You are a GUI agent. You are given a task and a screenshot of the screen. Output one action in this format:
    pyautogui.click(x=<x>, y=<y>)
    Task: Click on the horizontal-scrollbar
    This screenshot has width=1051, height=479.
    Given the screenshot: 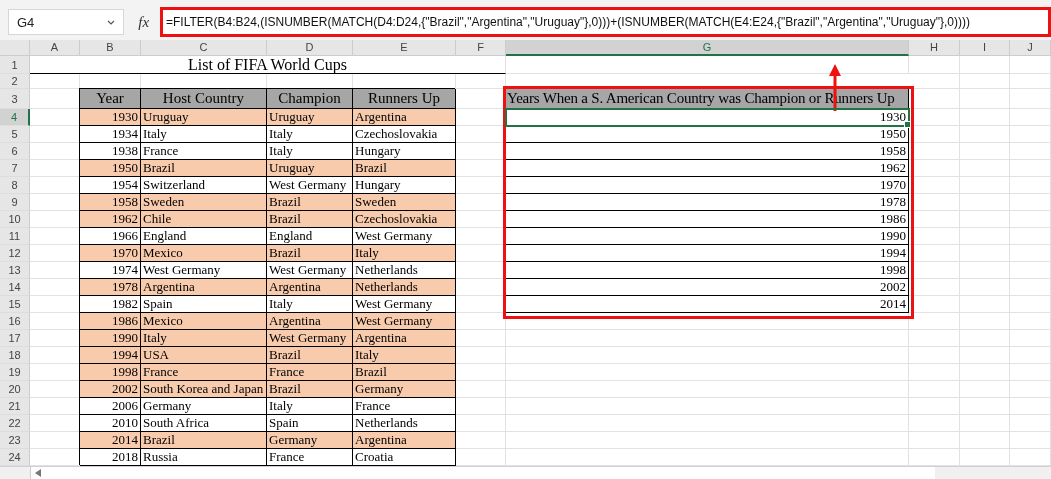 What is the action you would take?
    pyautogui.click(x=482, y=473)
    